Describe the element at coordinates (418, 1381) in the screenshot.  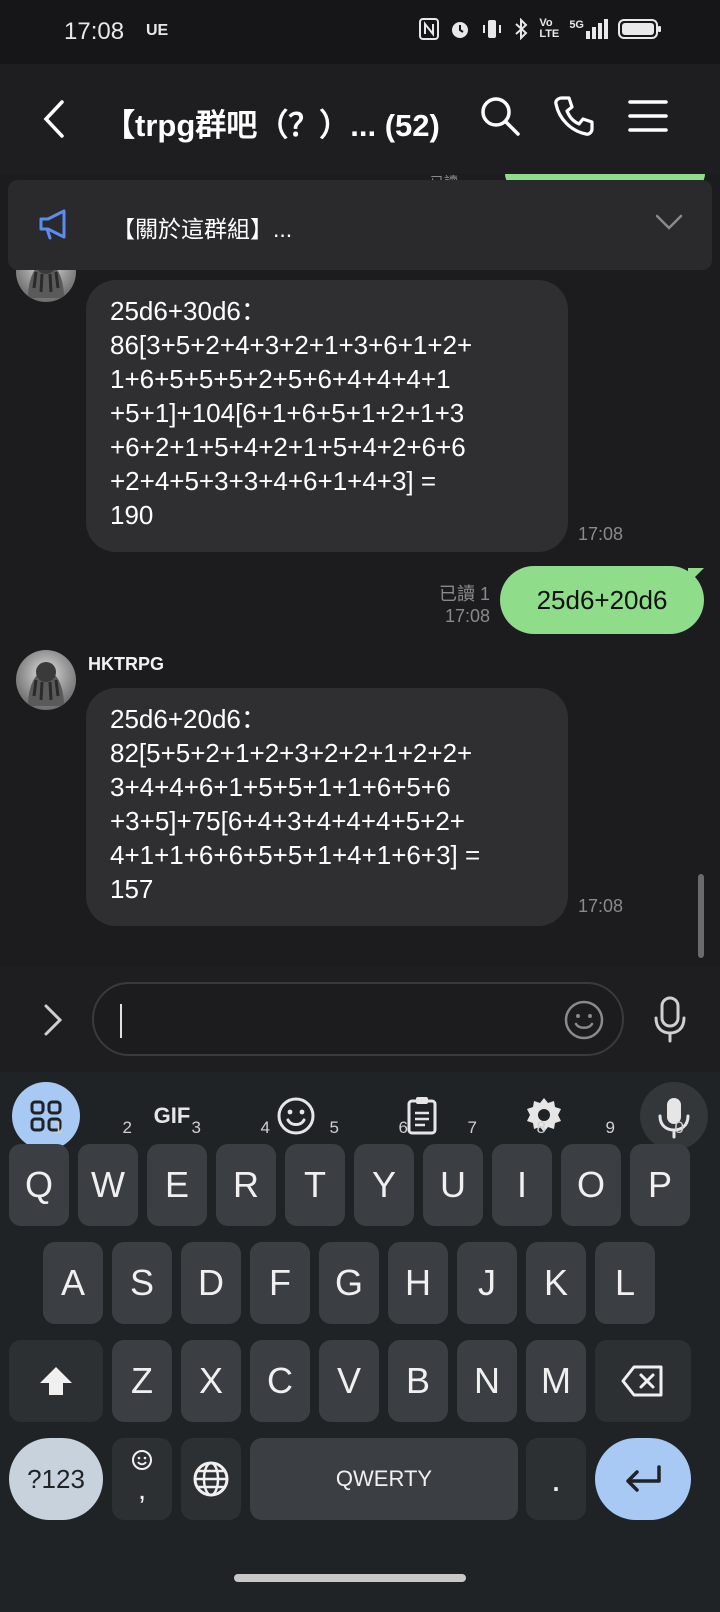
I see `key-b: B` at that location.